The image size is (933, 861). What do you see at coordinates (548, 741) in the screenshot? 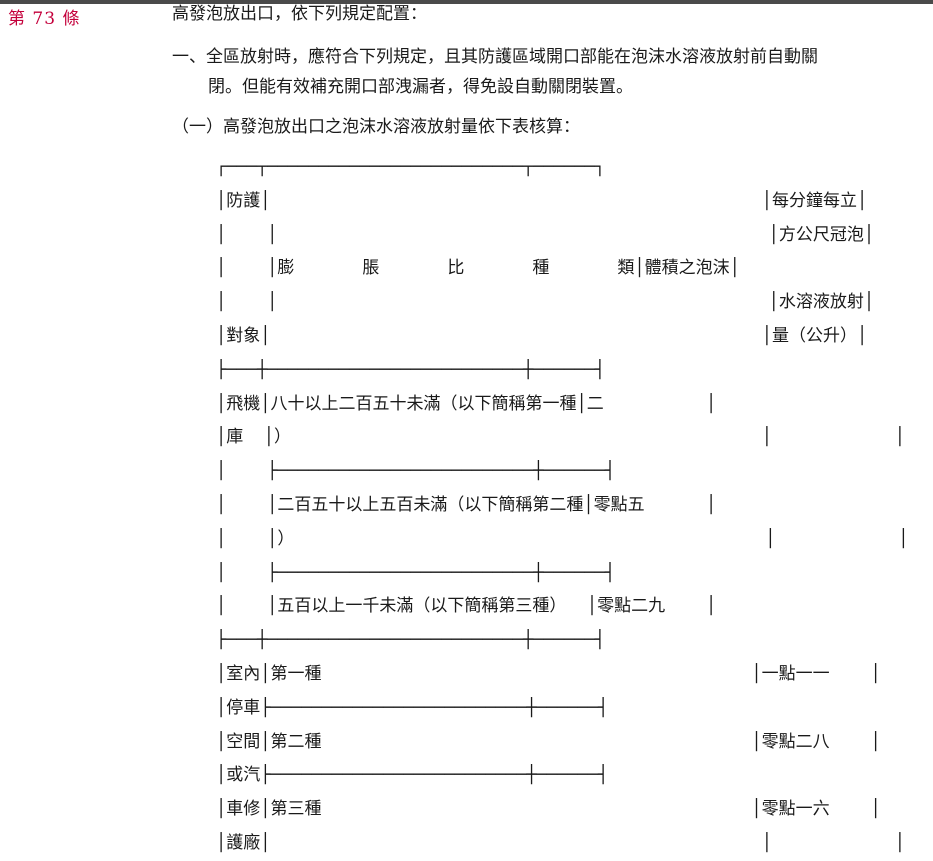
I see `table-line: │空間│第二種 │零點二八 │` at bounding box center [548, 741].